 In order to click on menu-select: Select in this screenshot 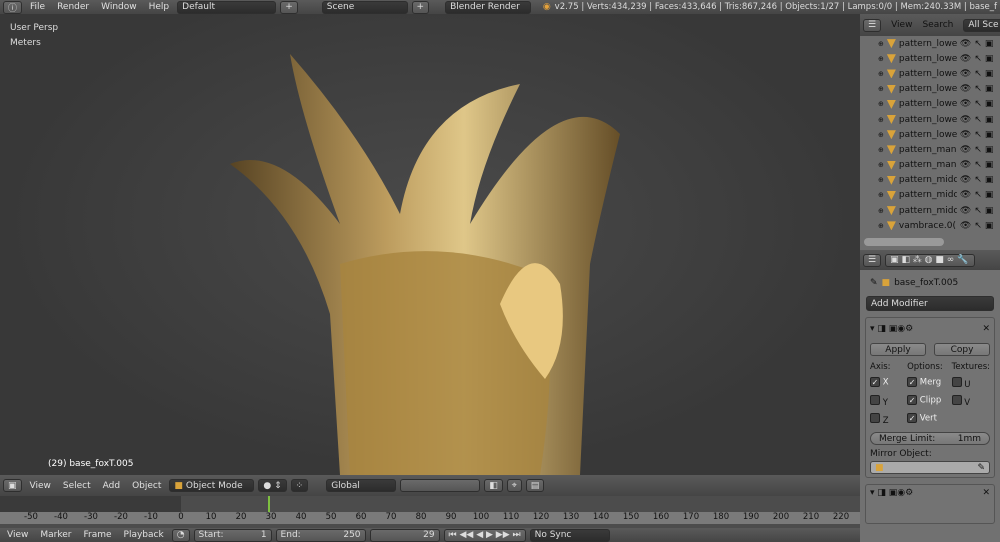, I will do `click(77, 486)`.